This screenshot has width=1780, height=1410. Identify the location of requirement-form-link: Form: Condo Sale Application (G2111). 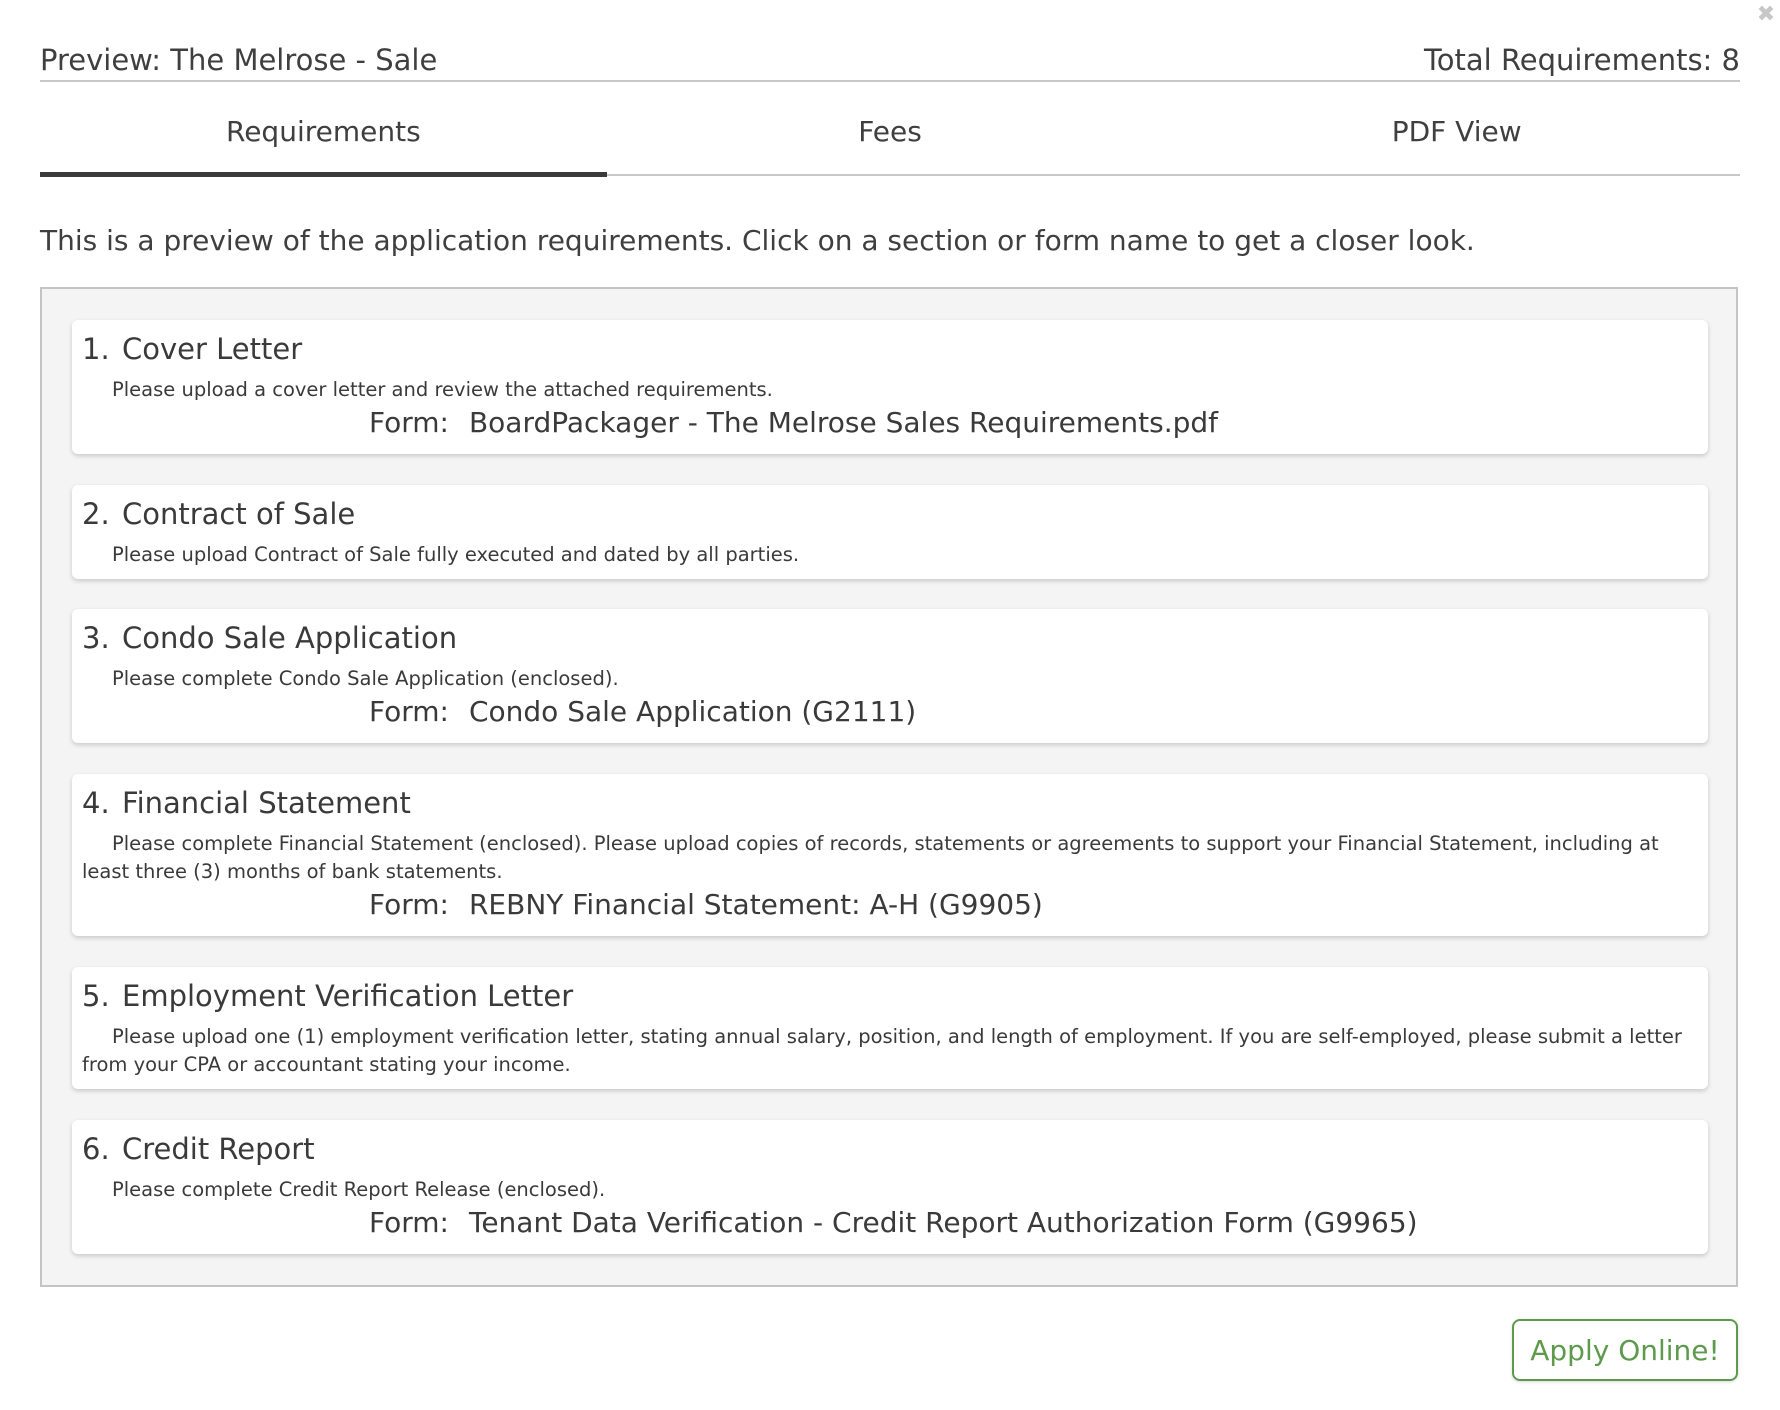
(642, 711).